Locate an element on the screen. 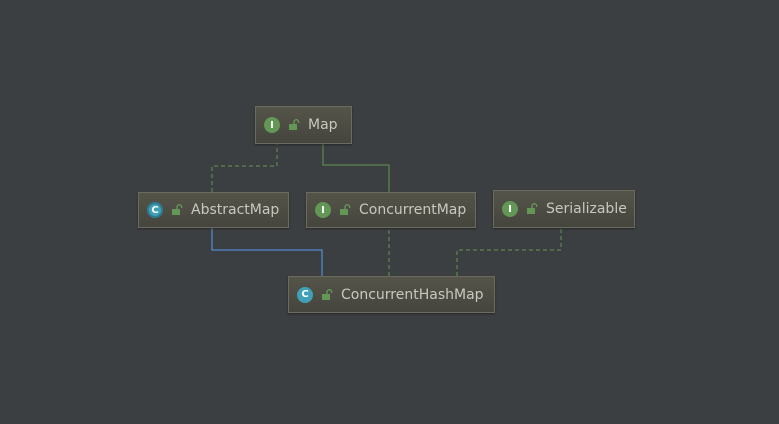 The width and height of the screenshot is (779, 424). node-serializable: I Serializable is located at coordinates (564, 209).